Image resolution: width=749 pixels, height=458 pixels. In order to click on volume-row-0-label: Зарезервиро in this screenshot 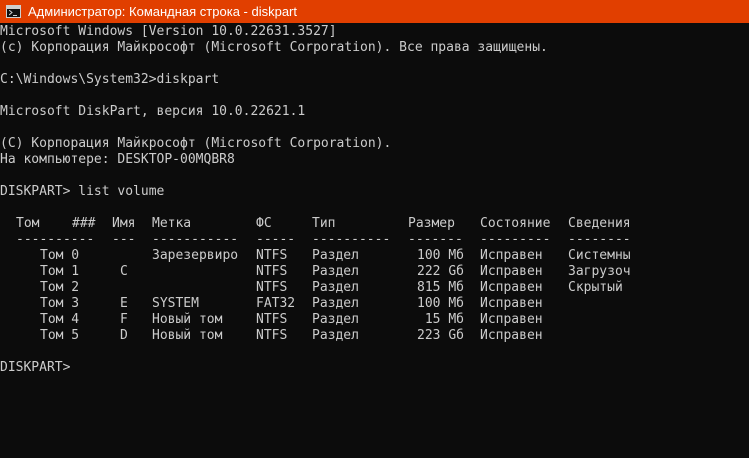, I will do `click(195, 255)`.